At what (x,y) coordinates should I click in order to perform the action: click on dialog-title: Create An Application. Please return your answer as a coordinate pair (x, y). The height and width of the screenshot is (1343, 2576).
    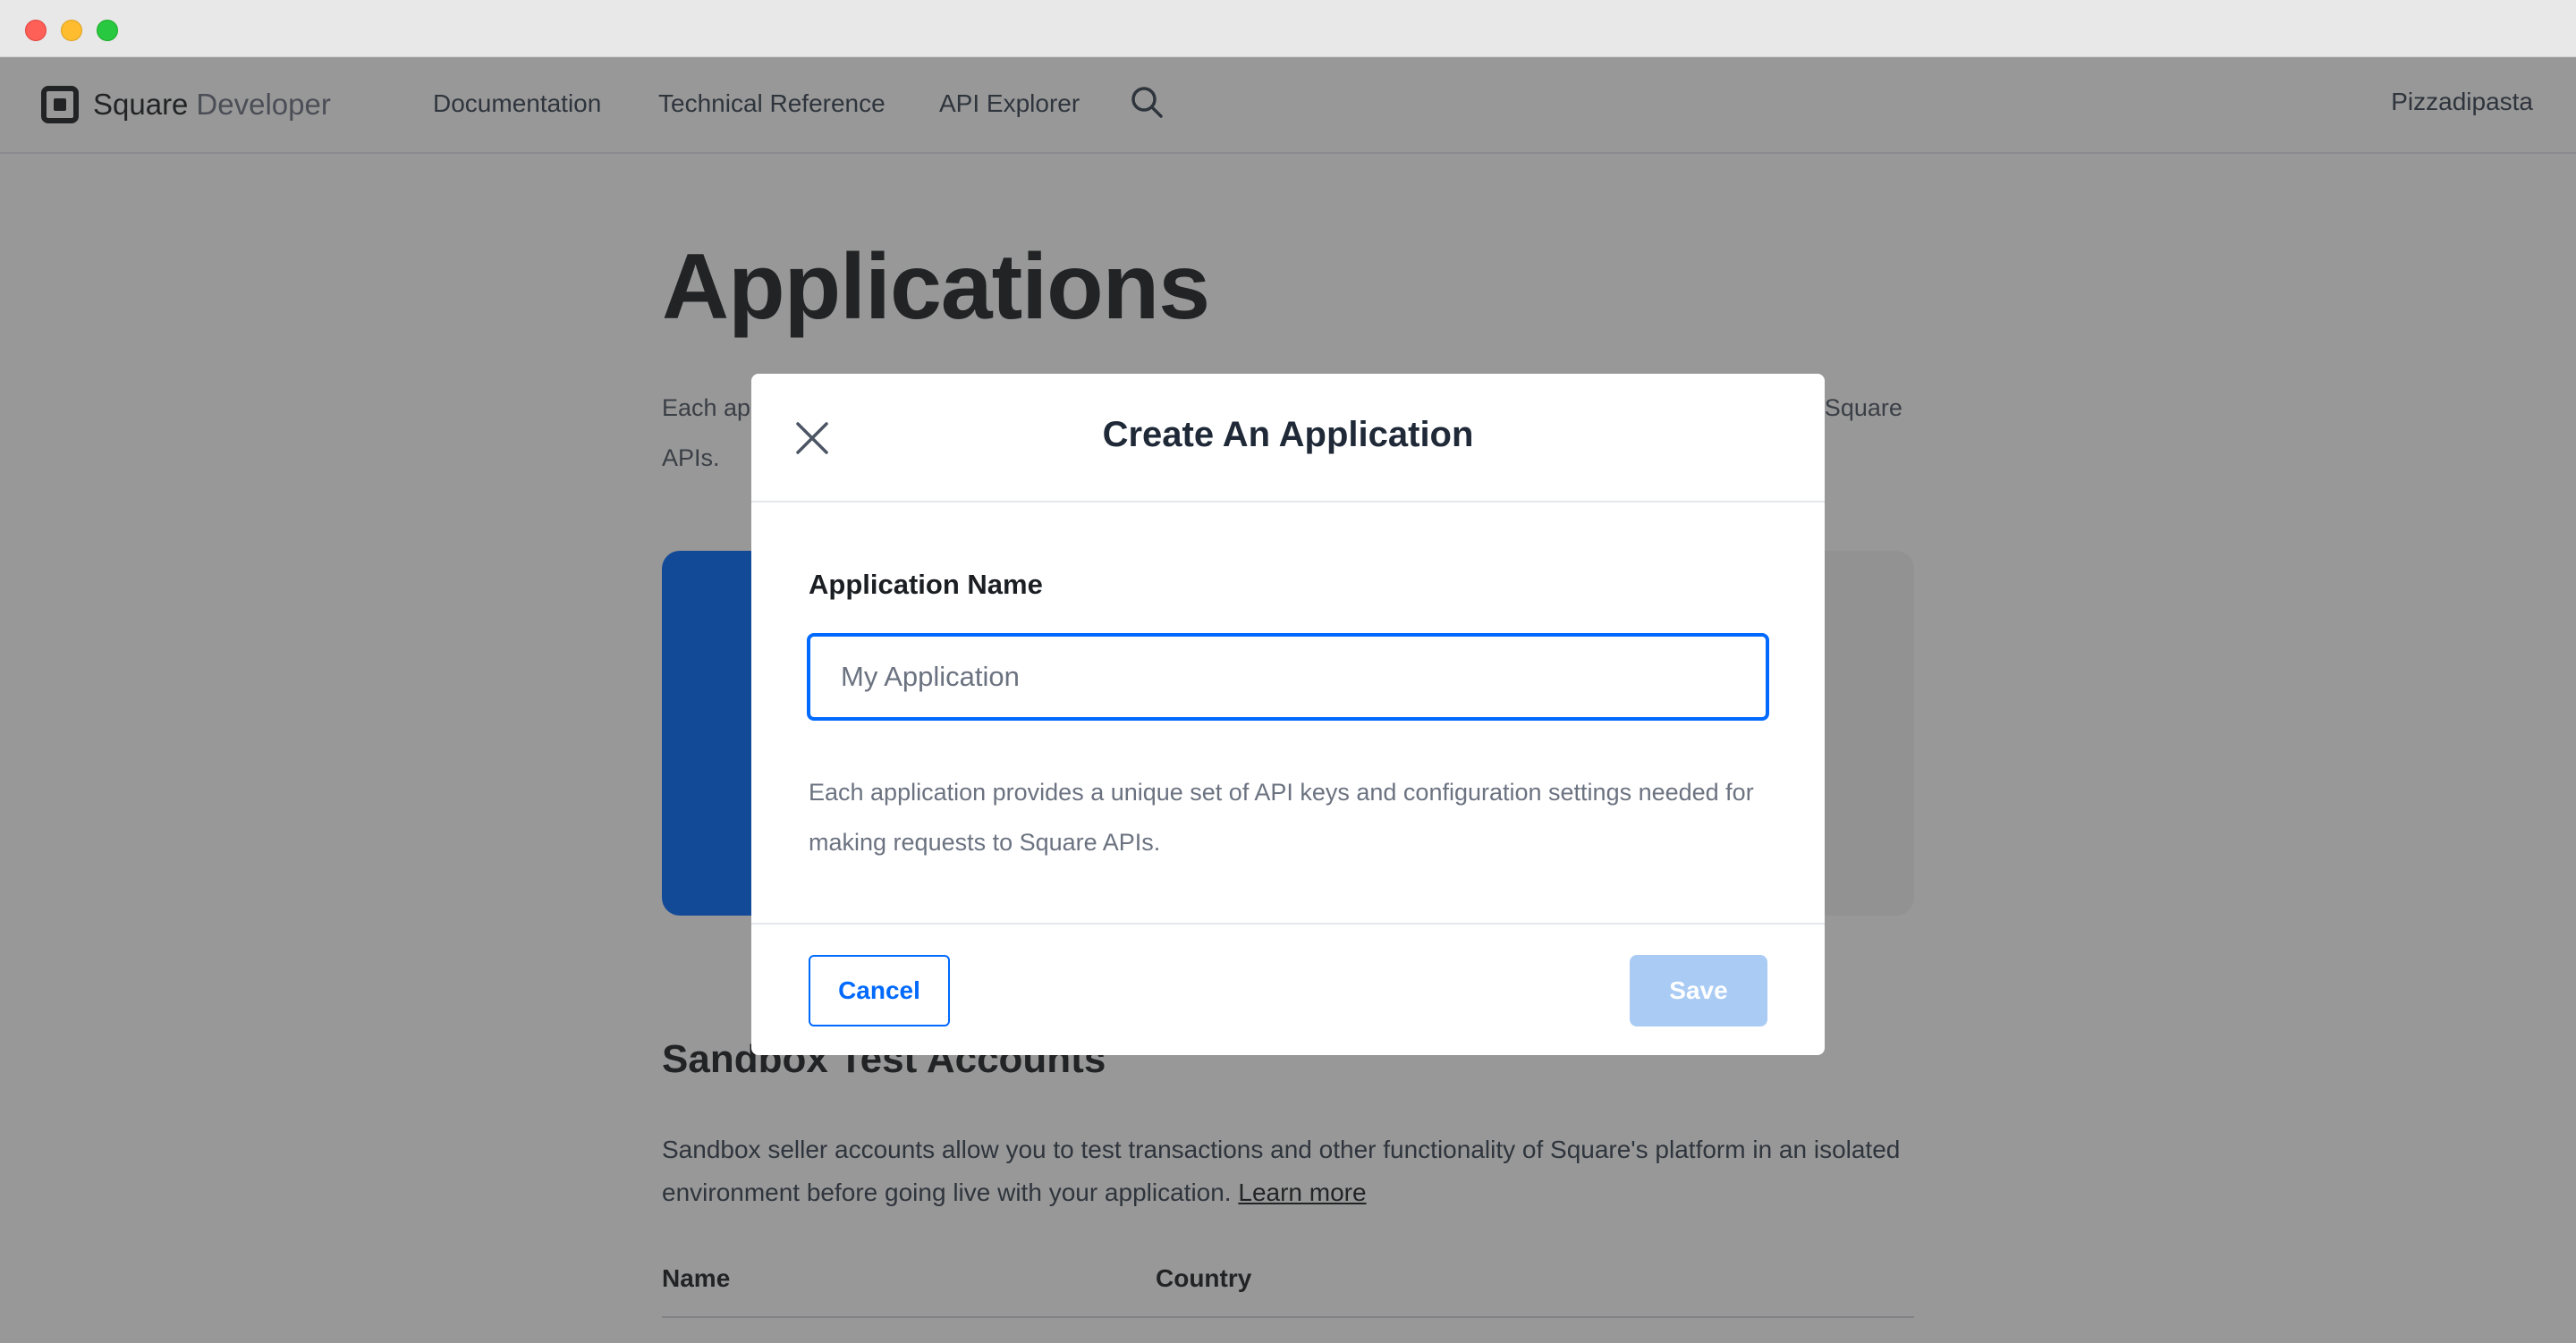
    Looking at the image, I should click on (1288, 434).